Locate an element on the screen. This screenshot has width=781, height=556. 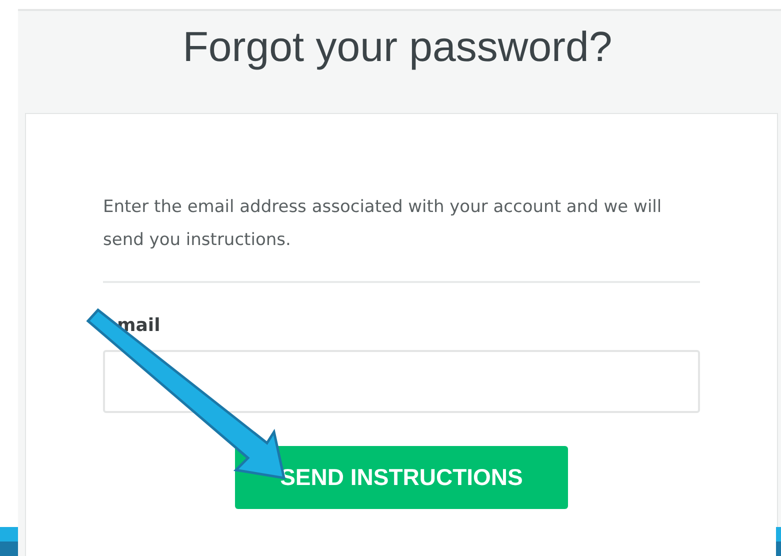
page-title: Forgot your password? is located at coordinates (398, 47).